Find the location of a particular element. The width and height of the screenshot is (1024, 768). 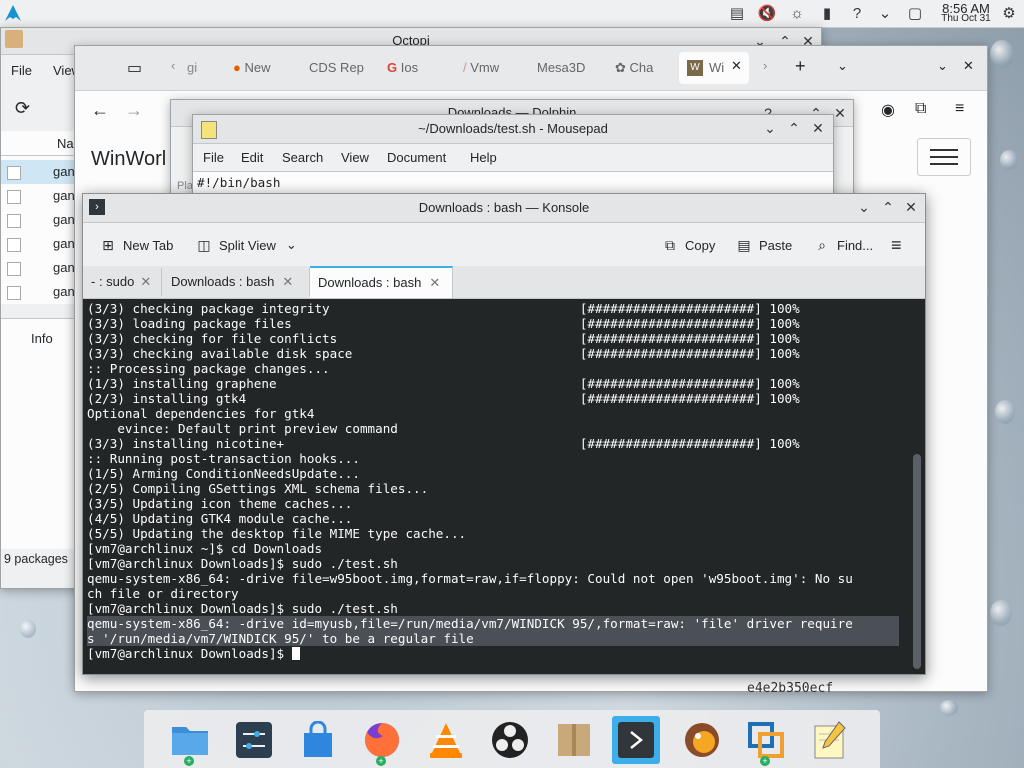

browser-tab: gi is located at coordinates (192, 67).